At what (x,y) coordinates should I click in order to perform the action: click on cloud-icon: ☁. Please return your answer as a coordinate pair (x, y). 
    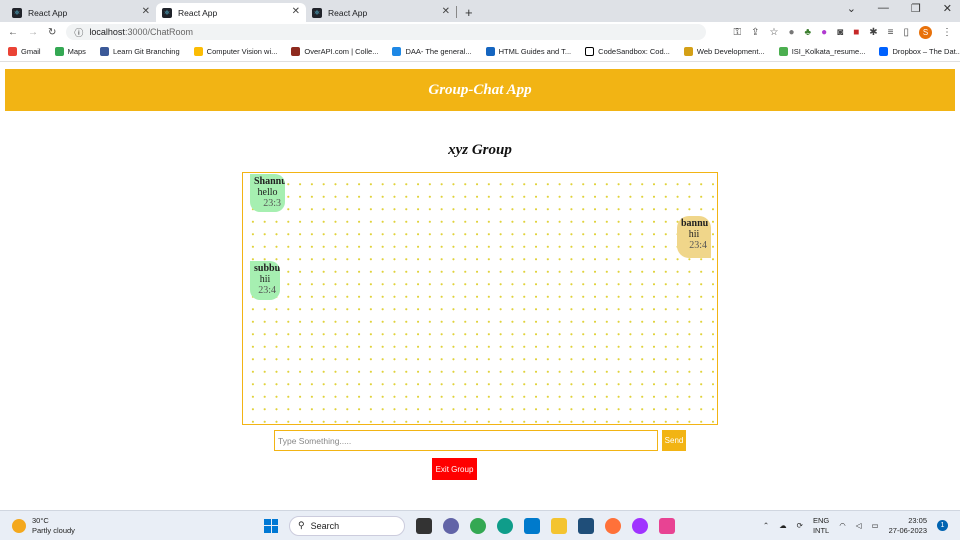
    Looking at the image, I should click on (783, 525).